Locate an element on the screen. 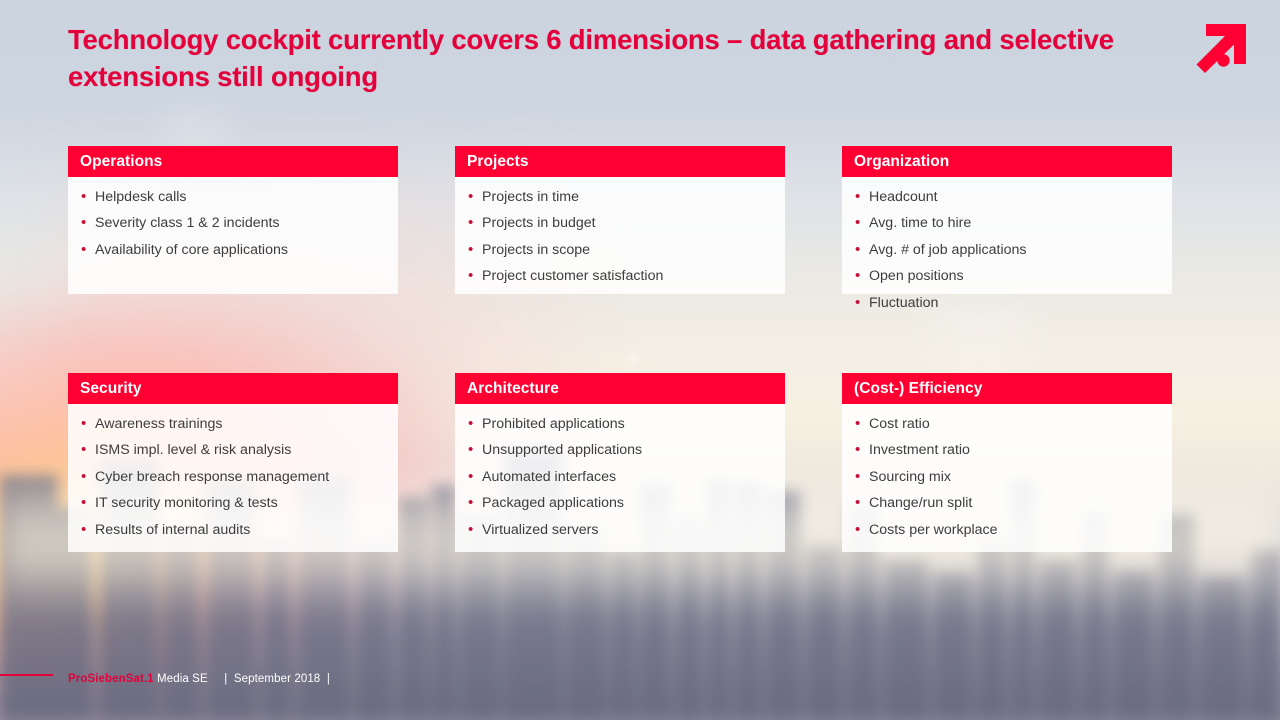 This screenshot has height=720, width=1280. list-item-label: Packaged applications is located at coordinates (553, 503).